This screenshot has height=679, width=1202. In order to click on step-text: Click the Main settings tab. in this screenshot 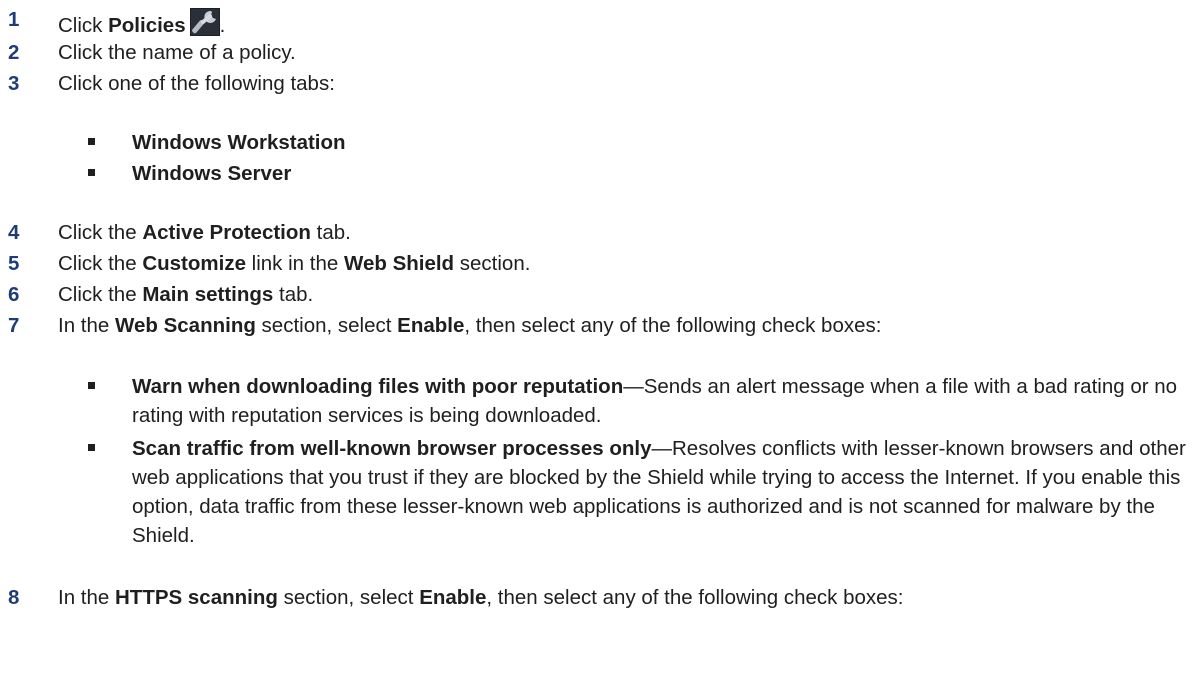, I will do `click(186, 294)`.